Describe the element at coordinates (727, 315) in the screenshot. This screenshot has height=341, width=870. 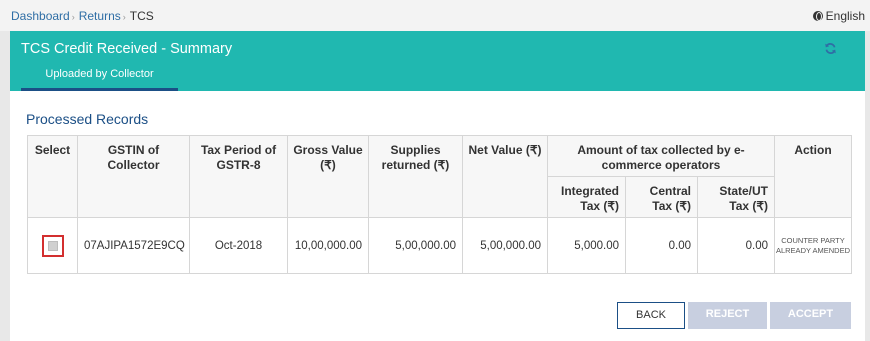
I see `reject-button: REJECT` at that location.